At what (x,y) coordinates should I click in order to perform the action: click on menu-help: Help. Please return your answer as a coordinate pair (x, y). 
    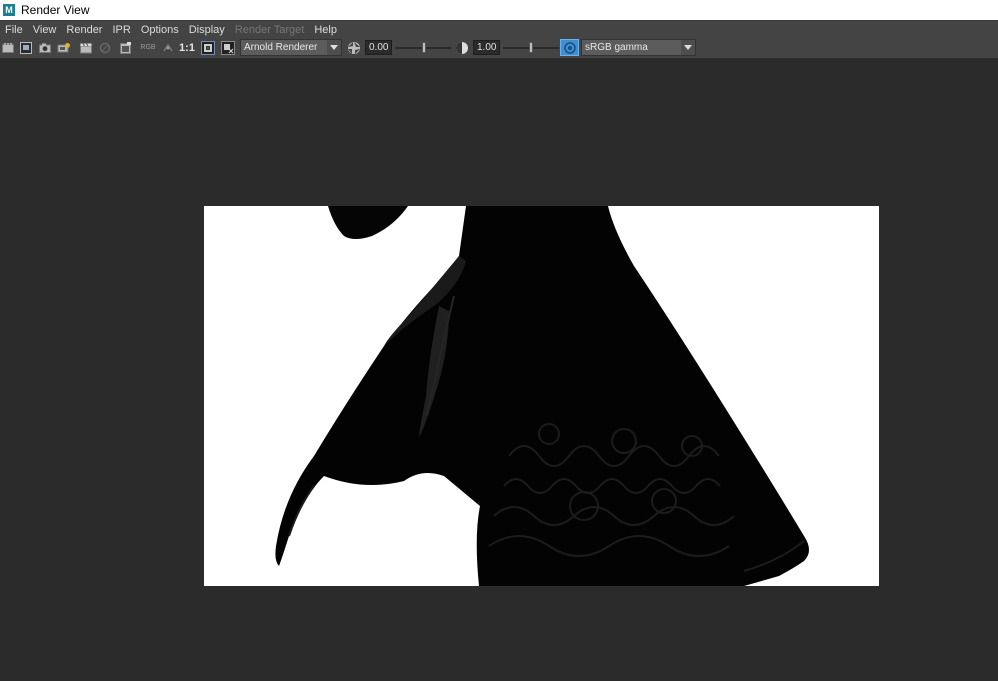
    Looking at the image, I should click on (325, 30).